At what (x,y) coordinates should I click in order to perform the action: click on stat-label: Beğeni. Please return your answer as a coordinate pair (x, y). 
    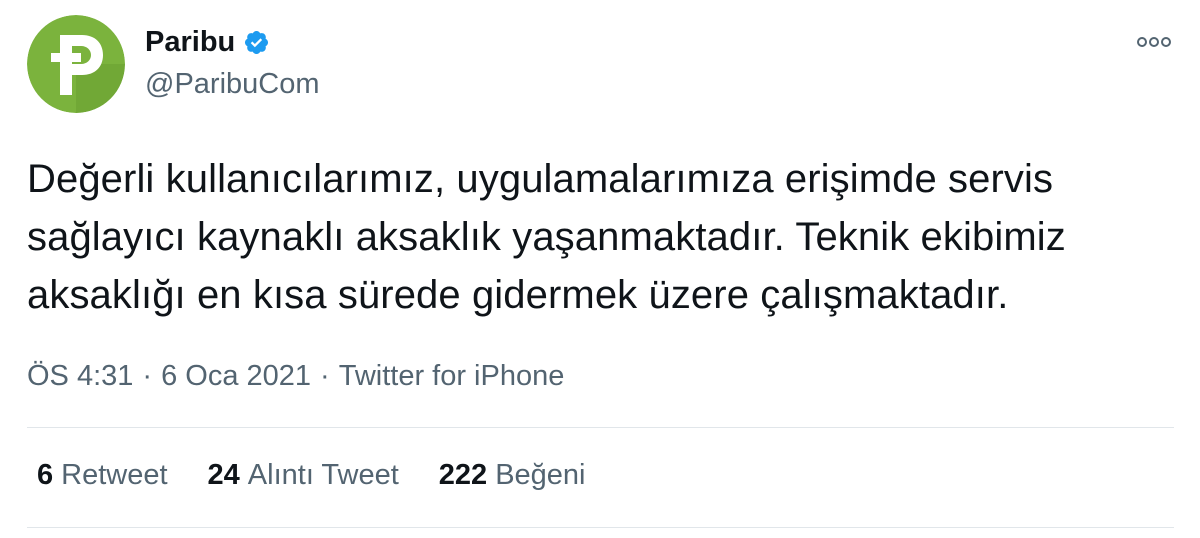
    Looking at the image, I should click on (540, 475).